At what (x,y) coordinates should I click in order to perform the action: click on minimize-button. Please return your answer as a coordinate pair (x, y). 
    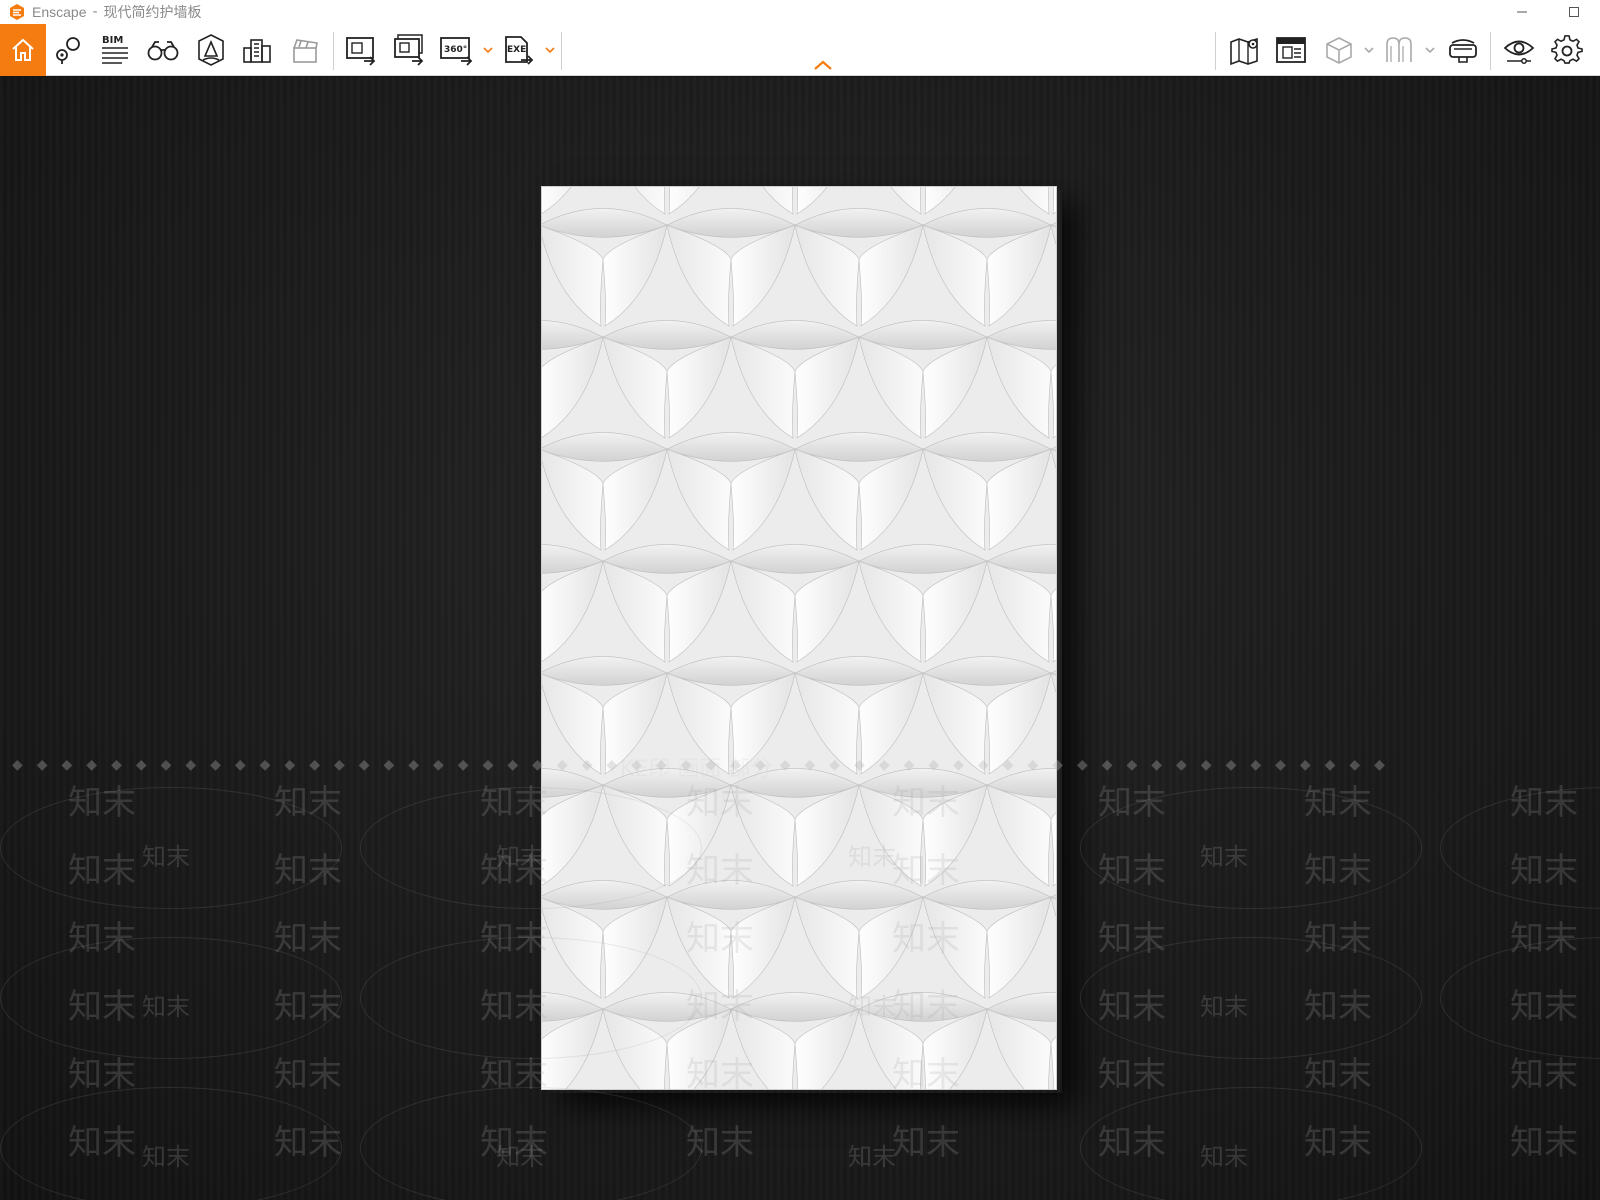
    Looking at the image, I should click on (1522, 12).